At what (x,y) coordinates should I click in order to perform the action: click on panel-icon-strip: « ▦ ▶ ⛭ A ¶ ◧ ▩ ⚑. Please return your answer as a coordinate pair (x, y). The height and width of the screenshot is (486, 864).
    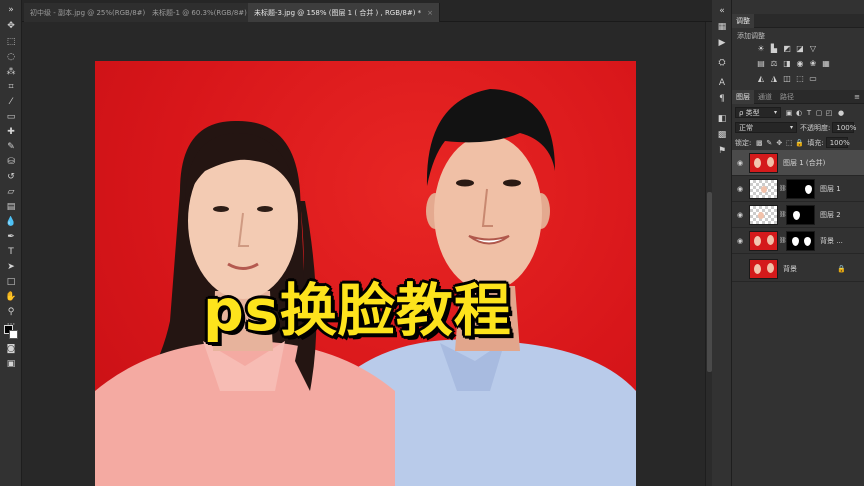
    Looking at the image, I should click on (722, 243).